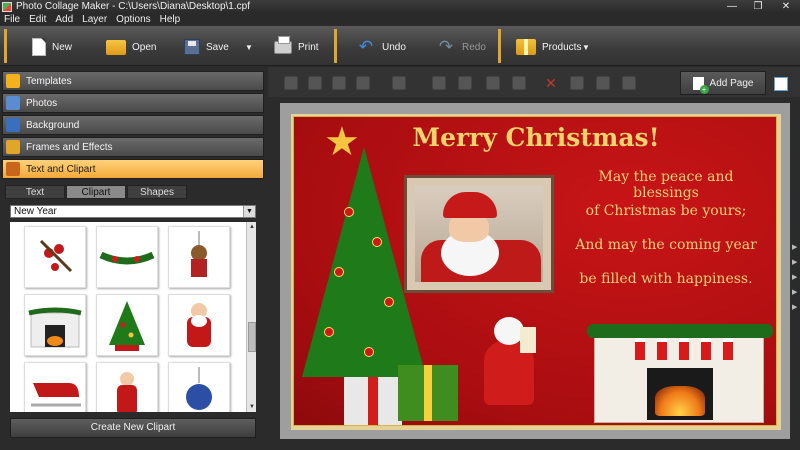 This screenshot has height=450, width=800. What do you see at coordinates (493, 83) in the screenshot?
I see `flip-horizontal-icon` at bounding box center [493, 83].